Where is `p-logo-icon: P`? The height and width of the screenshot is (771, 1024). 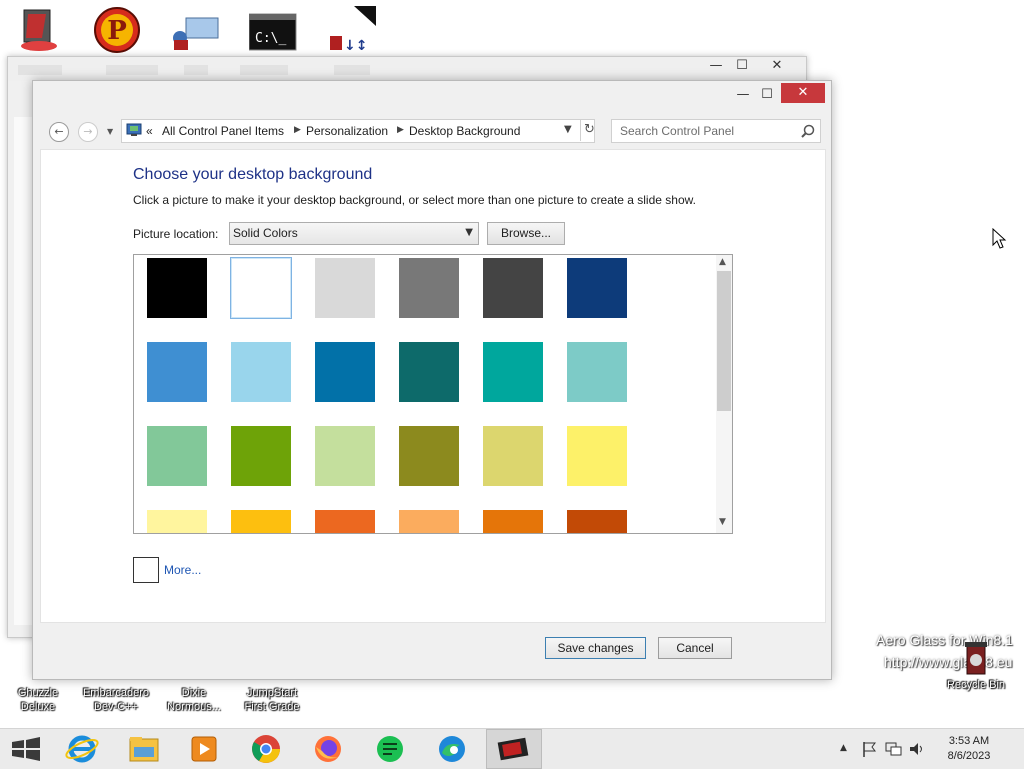 p-logo-icon: P is located at coordinates (117, 30).